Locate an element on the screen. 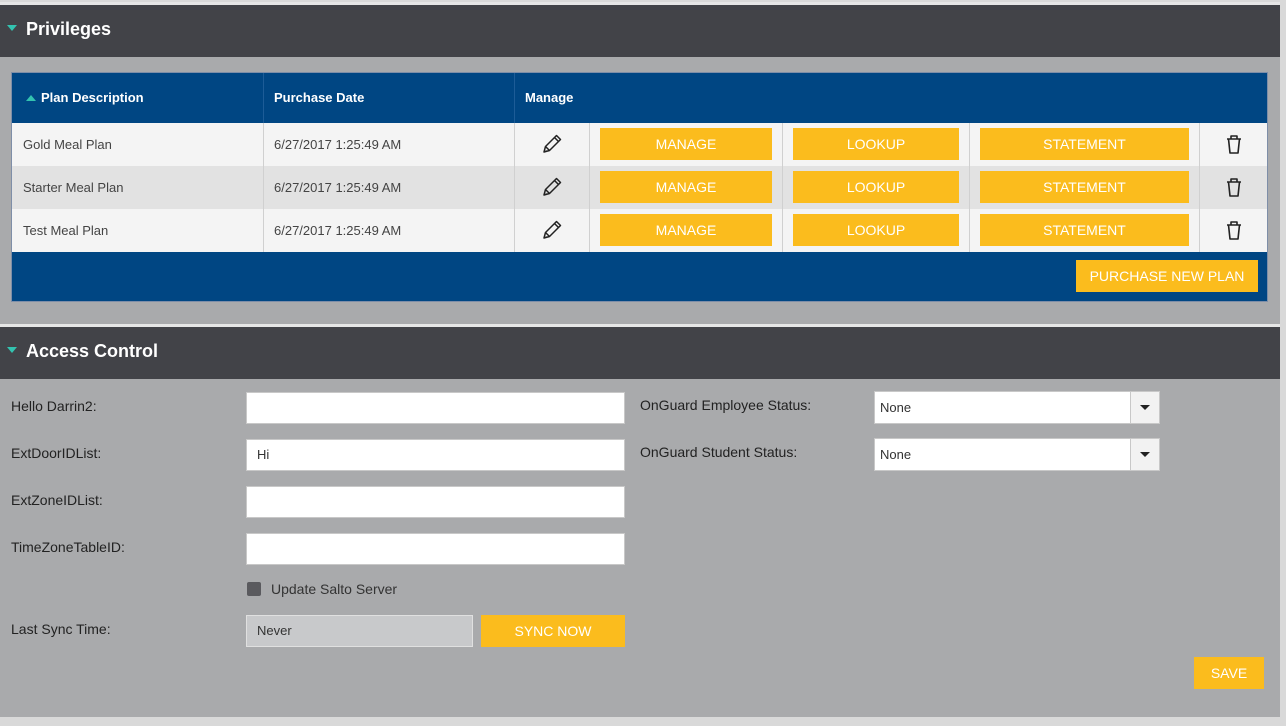 The width and height of the screenshot is (1286, 726). plan-description-cell: Test Meal Plan is located at coordinates (138, 230).